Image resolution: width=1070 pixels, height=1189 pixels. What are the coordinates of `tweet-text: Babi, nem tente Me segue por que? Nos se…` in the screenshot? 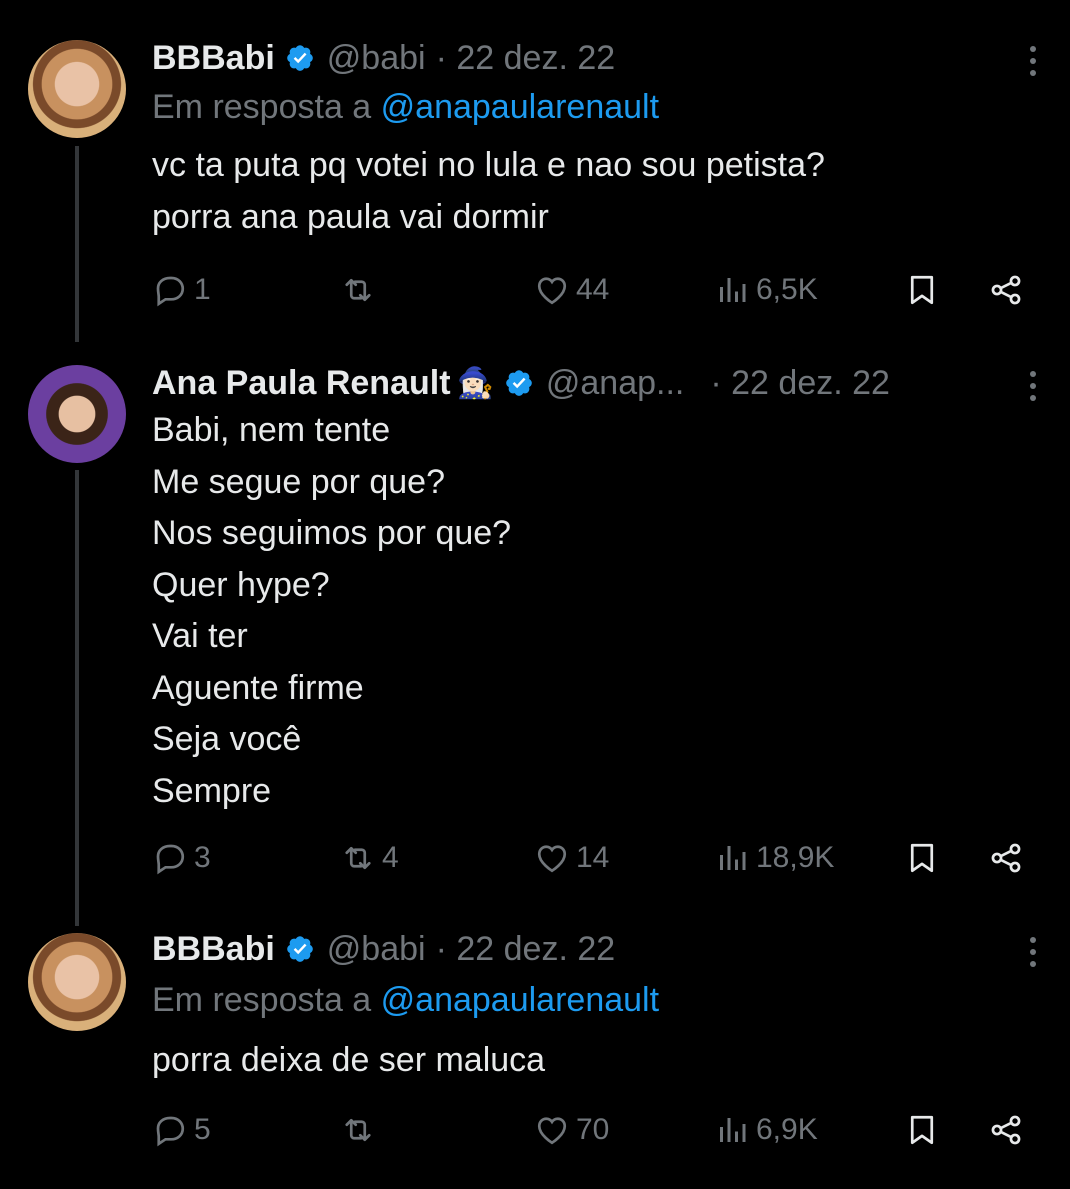 It's located at (331, 611).